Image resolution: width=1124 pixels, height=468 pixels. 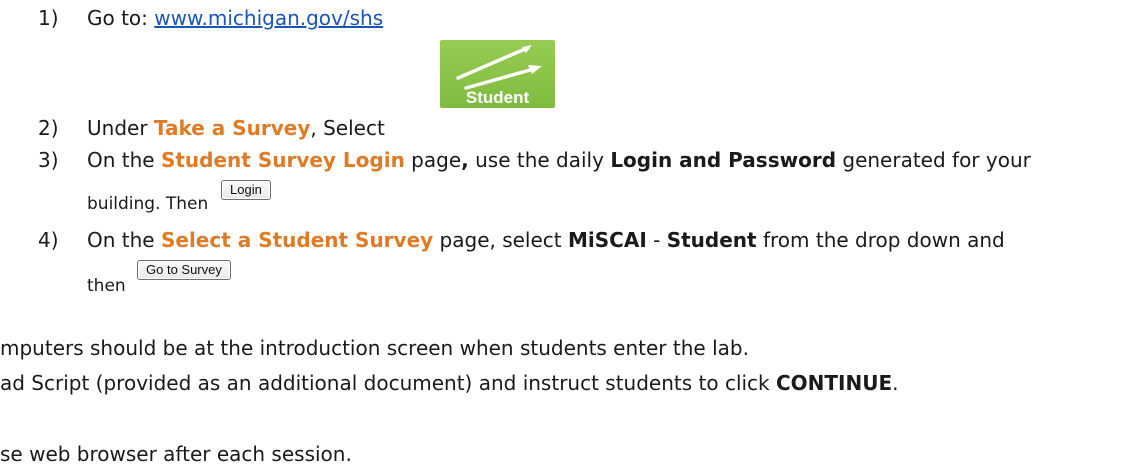 I want to click on select-survey-label: Select a Student Survey, so click(x=297, y=240).